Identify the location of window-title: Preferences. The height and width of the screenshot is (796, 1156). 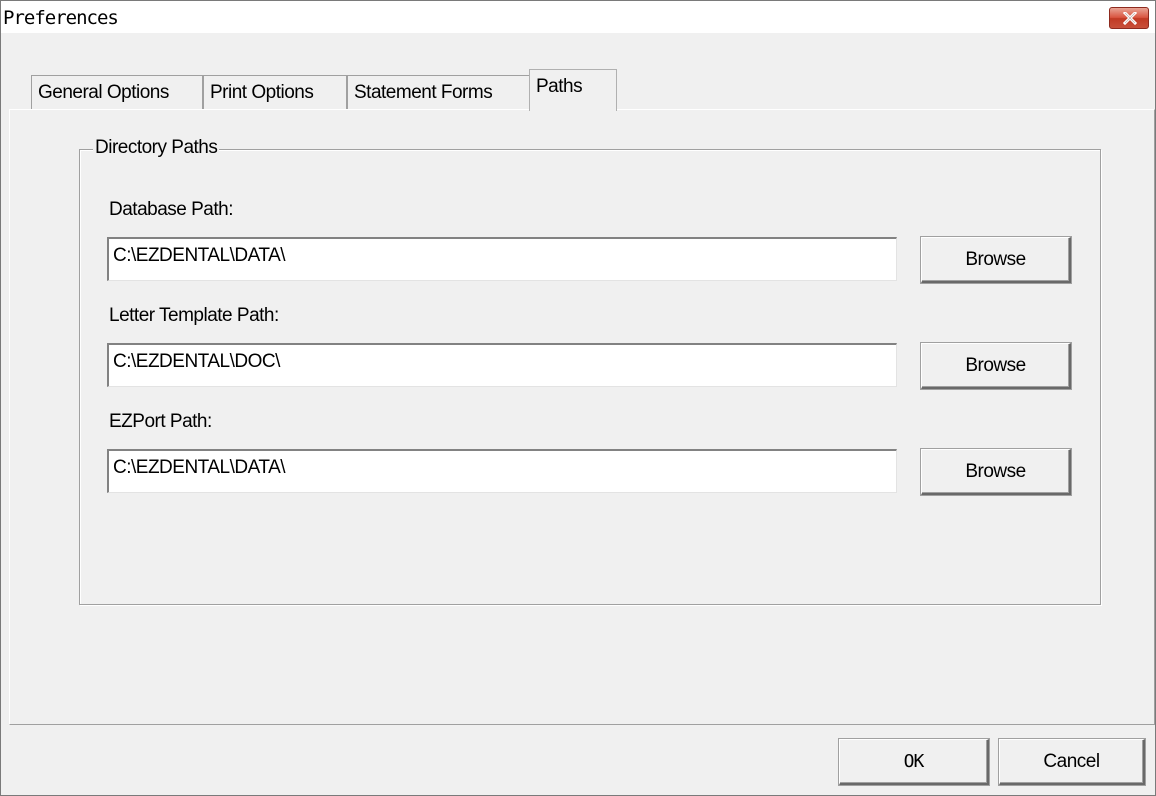
(61, 18).